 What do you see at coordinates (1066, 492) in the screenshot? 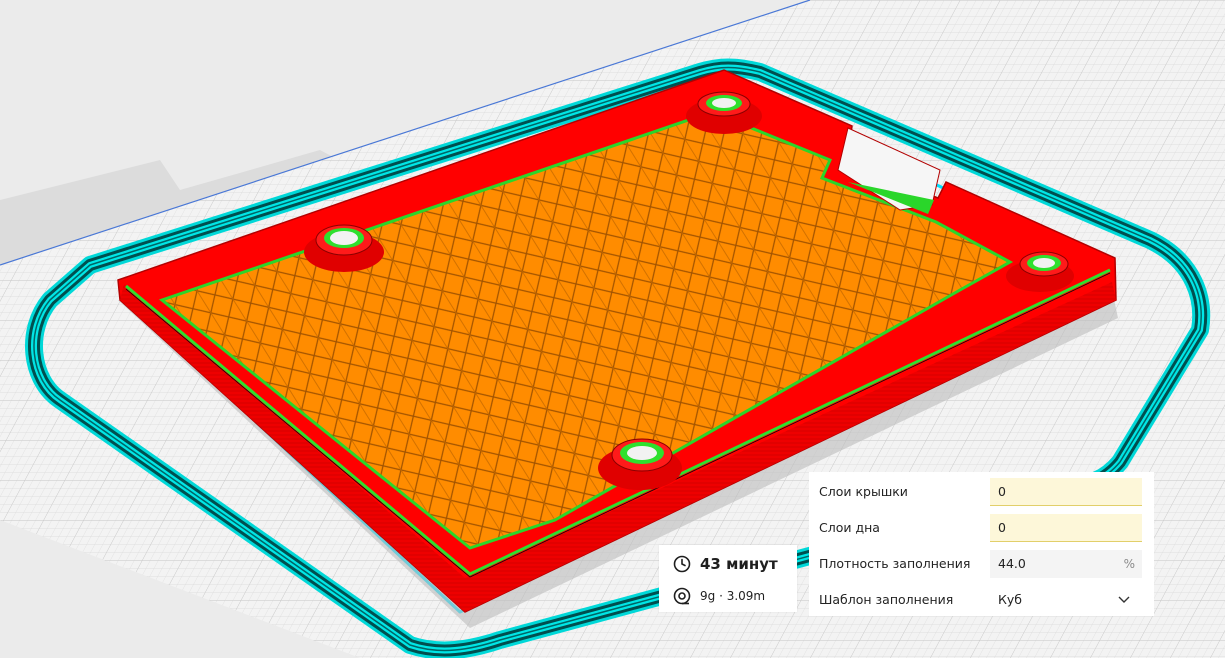
I see `top-layers-input: 0` at bounding box center [1066, 492].